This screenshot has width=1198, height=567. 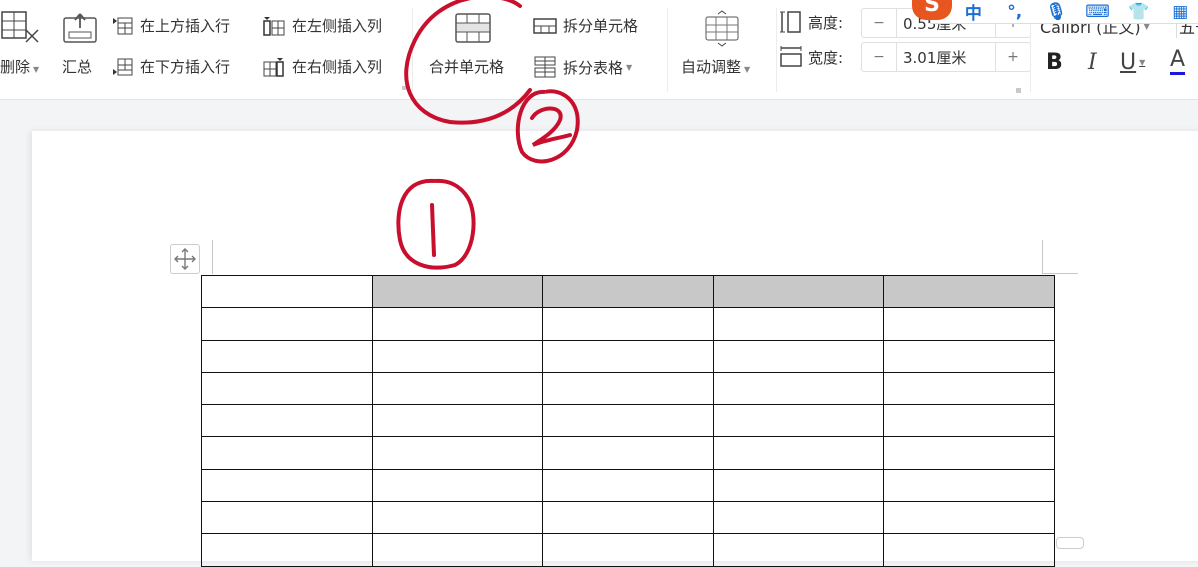 I want to click on insert-col-left-button: 在左侧插入列, so click(x=322, y=25).